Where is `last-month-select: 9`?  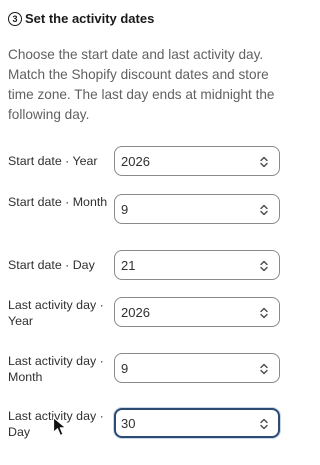 last-month-select: 9 is located at coordinates (197, 368).